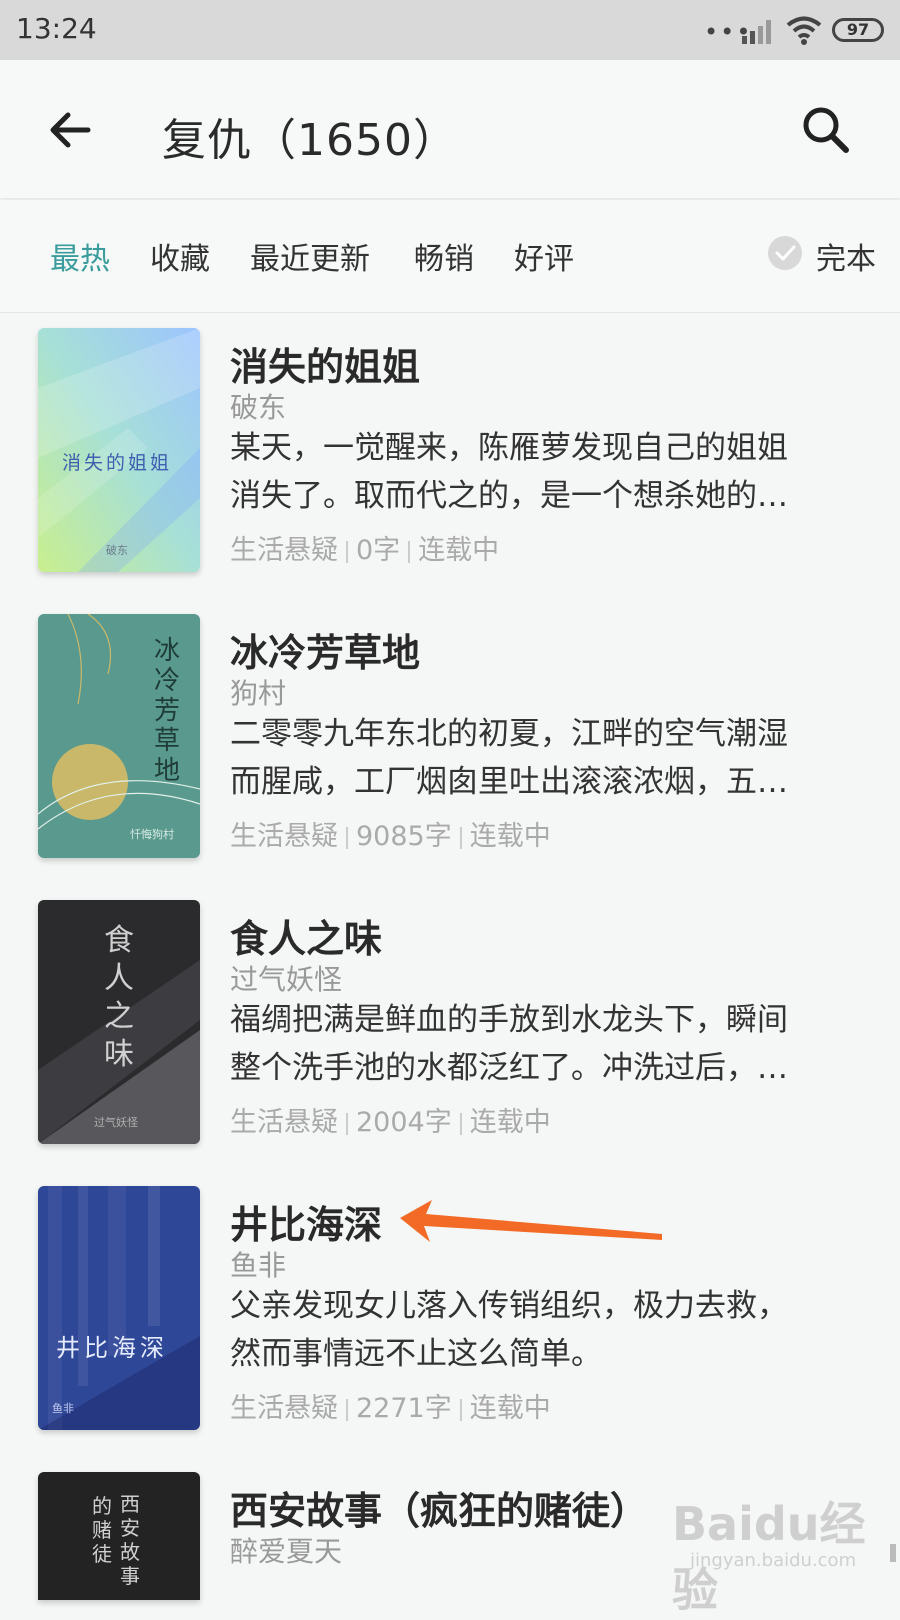 Image resolution: width=900 pixels, height=1620 pixels. What do you see at coordinates (258, 407) in the screenshot?
I see `book-author: 破东` at bounding box center [258, 407].